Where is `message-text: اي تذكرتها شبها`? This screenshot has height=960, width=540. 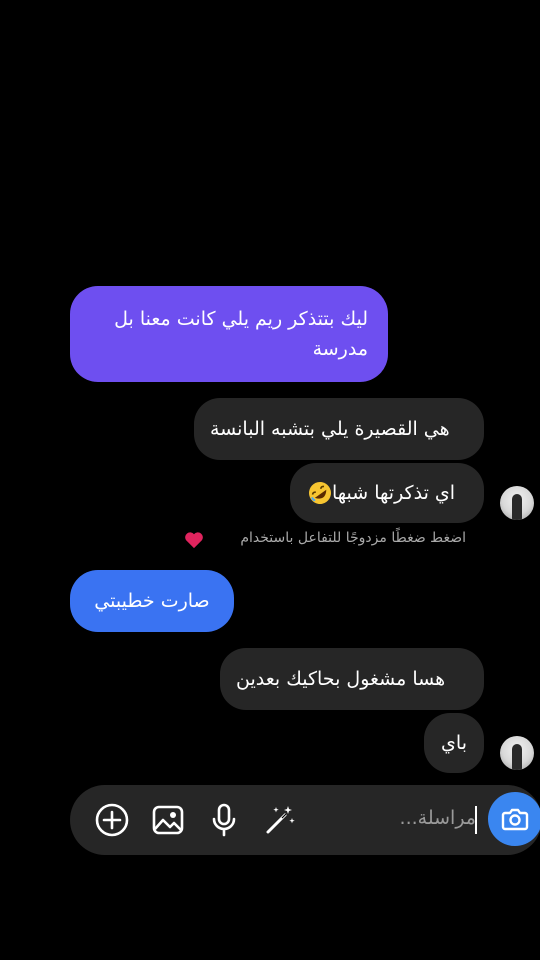 message-text: اي تذكرتها شبها is located at coordinates (394, 493).